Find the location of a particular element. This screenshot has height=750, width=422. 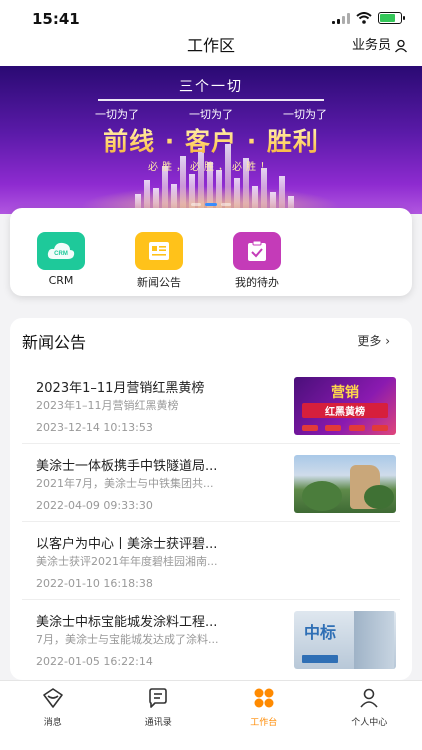

tab-label: 工作台 is located at coordinates (264, 723).